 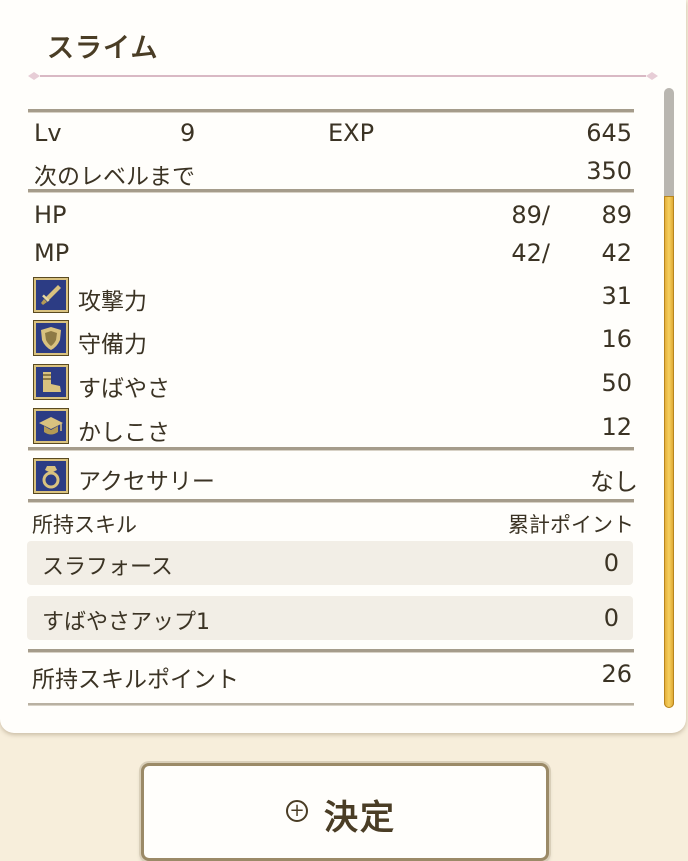 What do you see at coordinates (616, 674) in the screenshot?
I see `owned-skill-points-value: 26` at bounding box center [616, 674].